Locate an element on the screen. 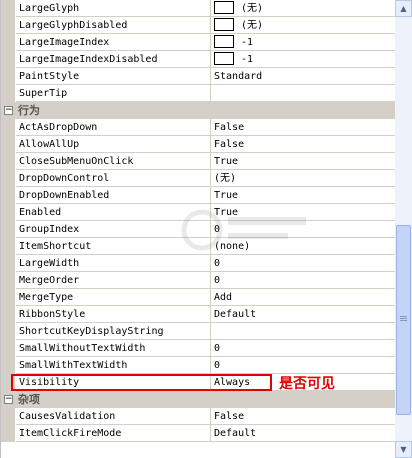 The width and height of the screenshot is (412, 458). property-name: ItemShortcut is located at coordinates (113, 246).